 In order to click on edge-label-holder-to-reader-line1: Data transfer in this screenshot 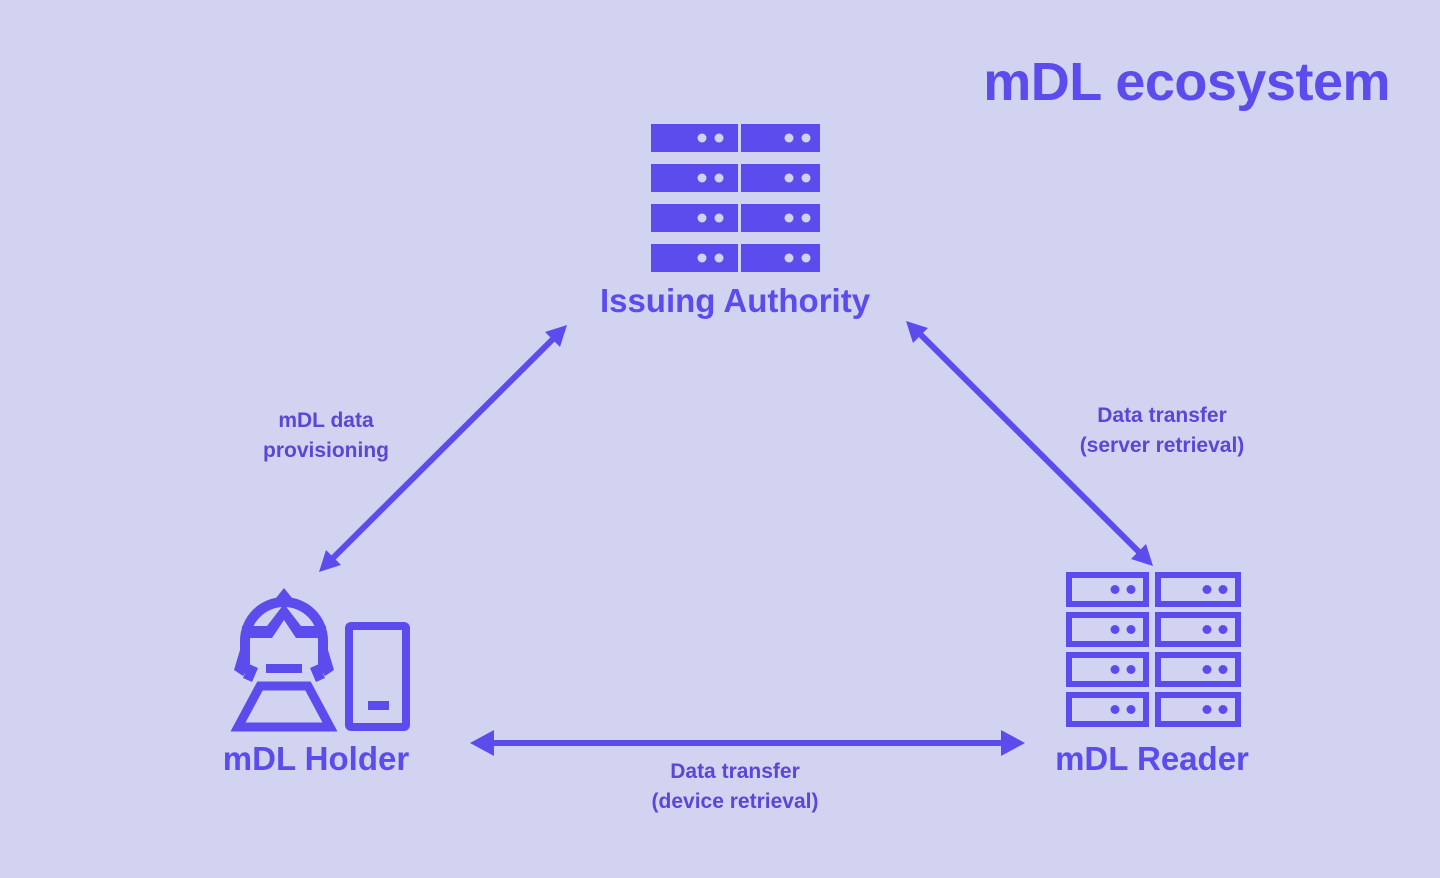, I will do `click(735, 771)`.